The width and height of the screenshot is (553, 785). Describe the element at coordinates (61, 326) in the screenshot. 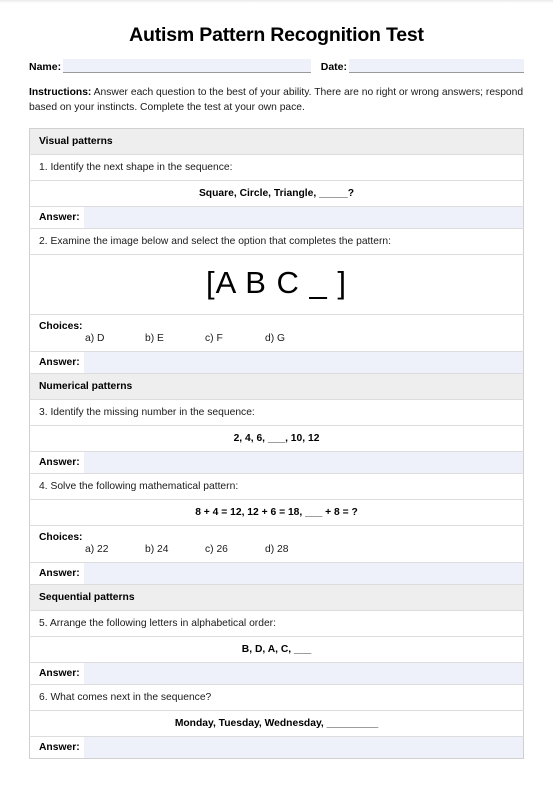

I see `choices-label-2: Choices:` at that location.